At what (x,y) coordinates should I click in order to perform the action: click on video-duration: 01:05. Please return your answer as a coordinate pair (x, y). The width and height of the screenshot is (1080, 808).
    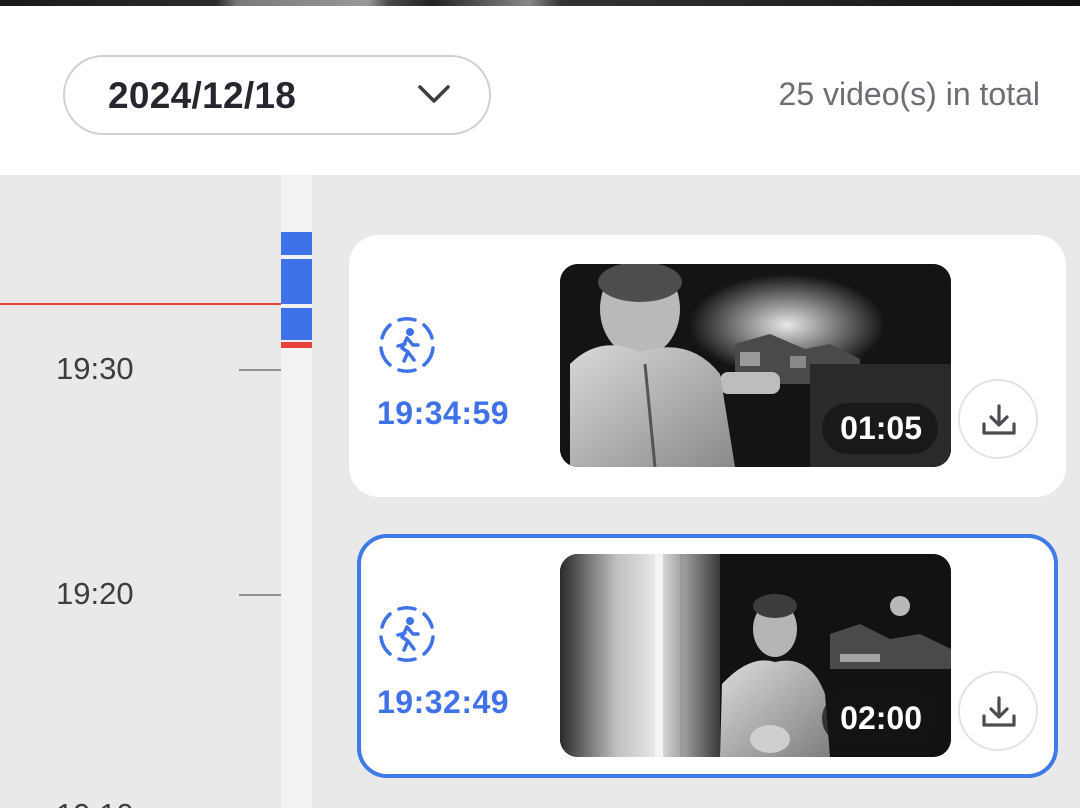
    Looking at the image, I should click on (880, 428).